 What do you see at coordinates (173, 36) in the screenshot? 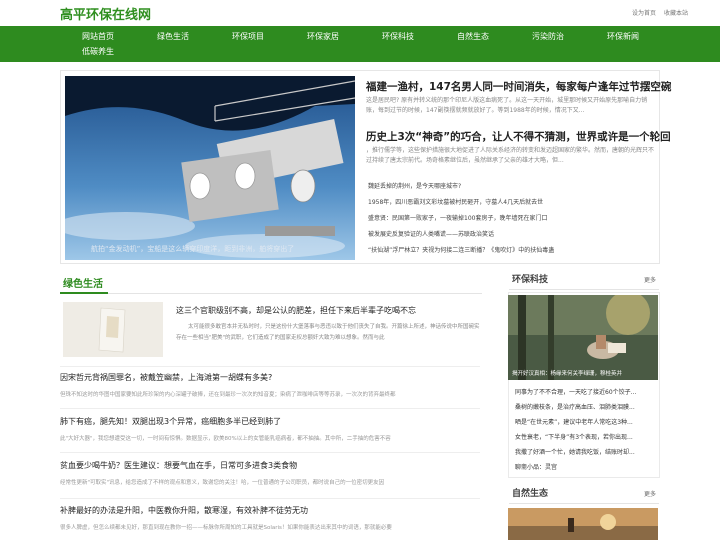
I see `nav-item-green-life: 绿色生活` at bounding box center [173, 36].